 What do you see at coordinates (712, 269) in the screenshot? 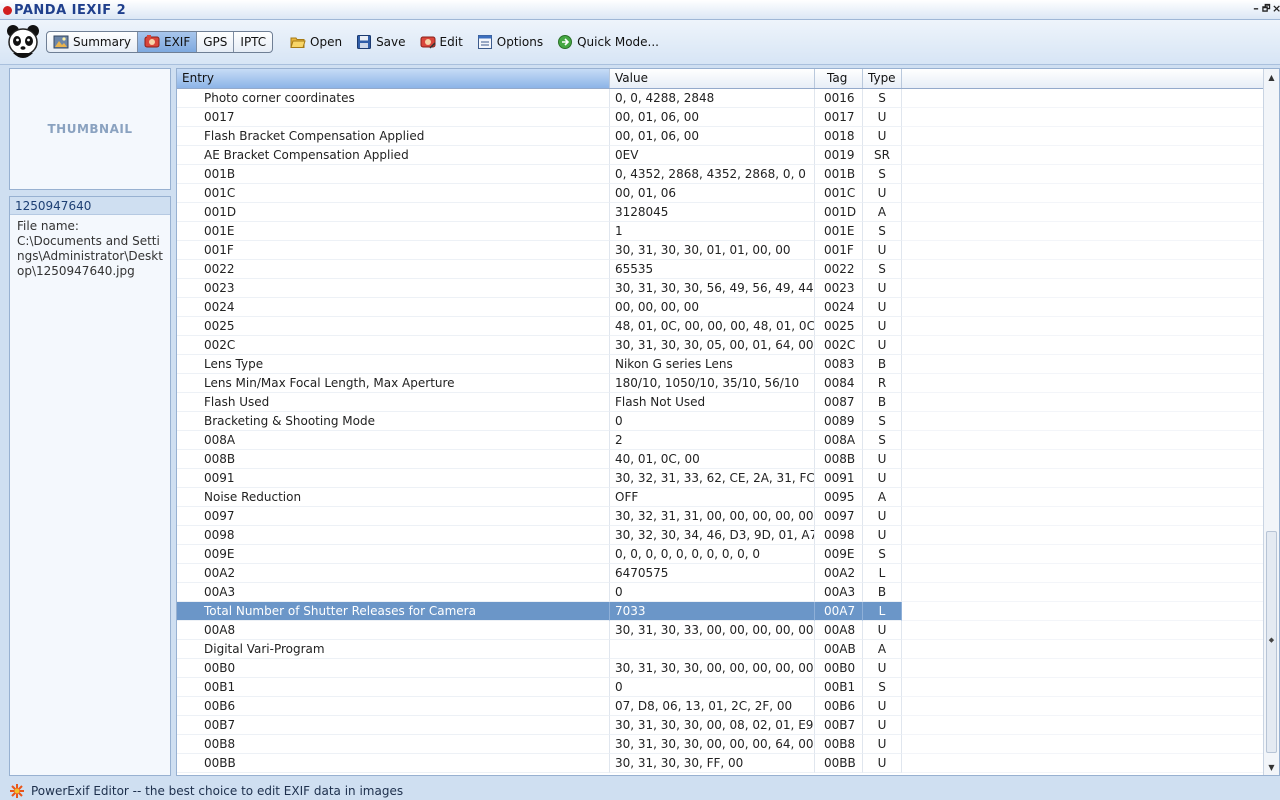
I see `cell-value: 65535` at bounding box center [712, 269].